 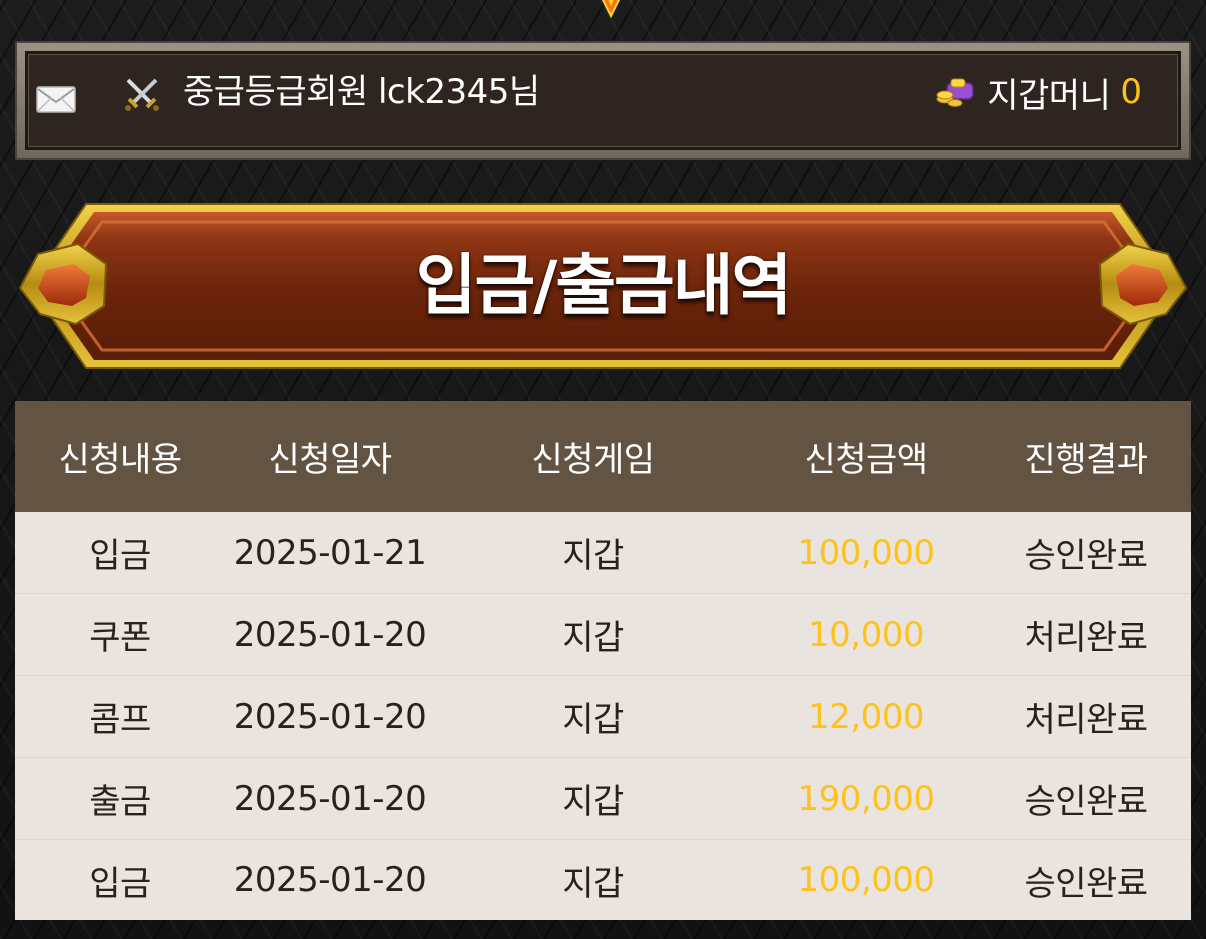 I want to click on table-header: 신청내용 신청일자 신청게임 신청금액 진행결과, so click(x=603, y=456).